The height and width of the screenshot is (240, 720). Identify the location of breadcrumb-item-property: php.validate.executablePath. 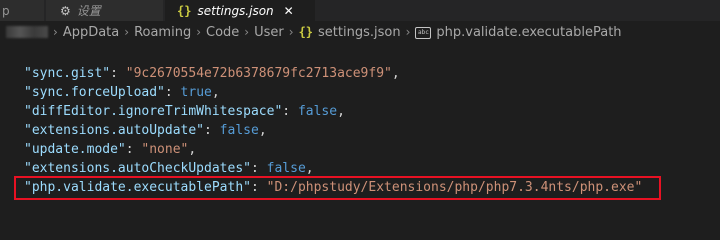
(528, 32).